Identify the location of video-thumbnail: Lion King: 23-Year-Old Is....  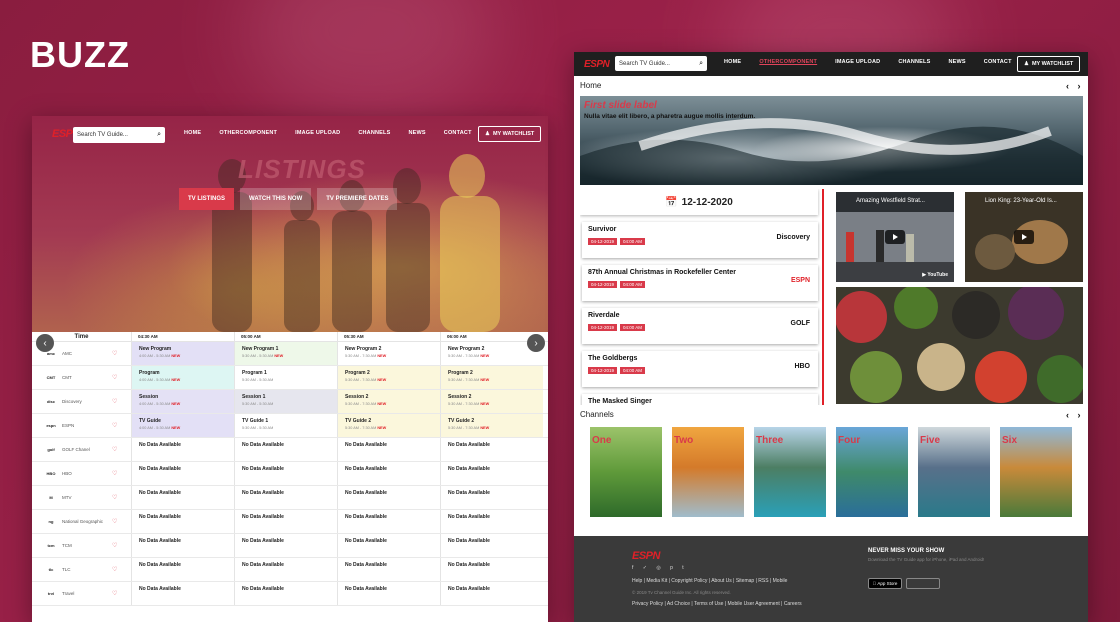
(1024, 237).